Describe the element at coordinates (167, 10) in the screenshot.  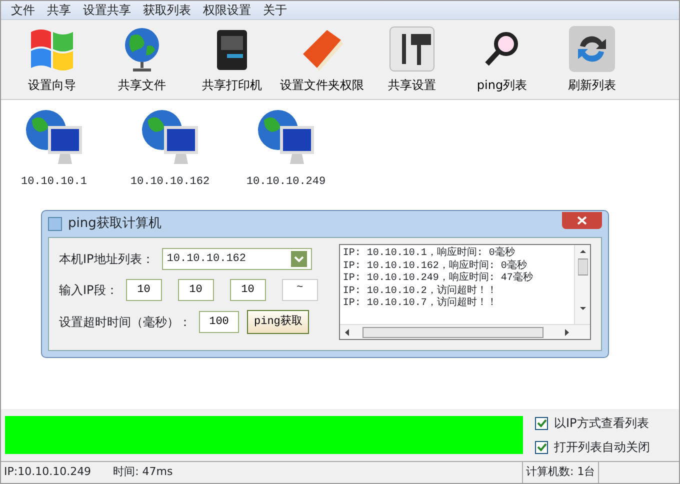
I see `menu-item: 获取列表` at that location.